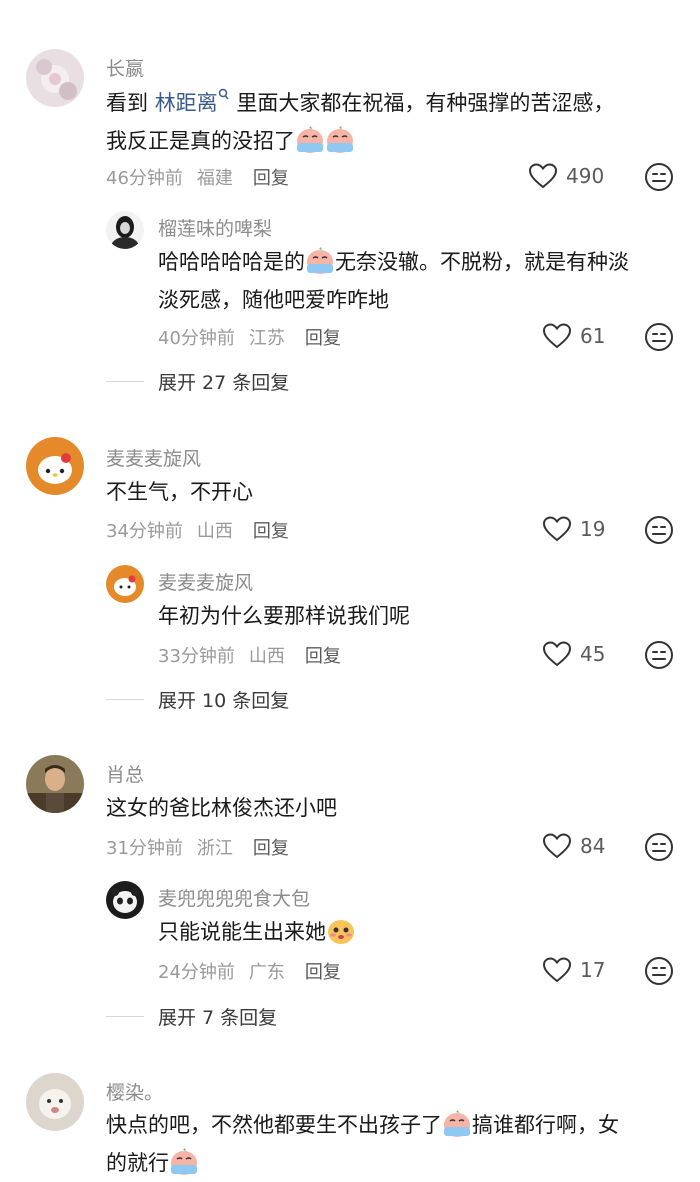 The width and height of the screenshot is (700, 1182). I want to click on location: 浙江, so click(214, 848).